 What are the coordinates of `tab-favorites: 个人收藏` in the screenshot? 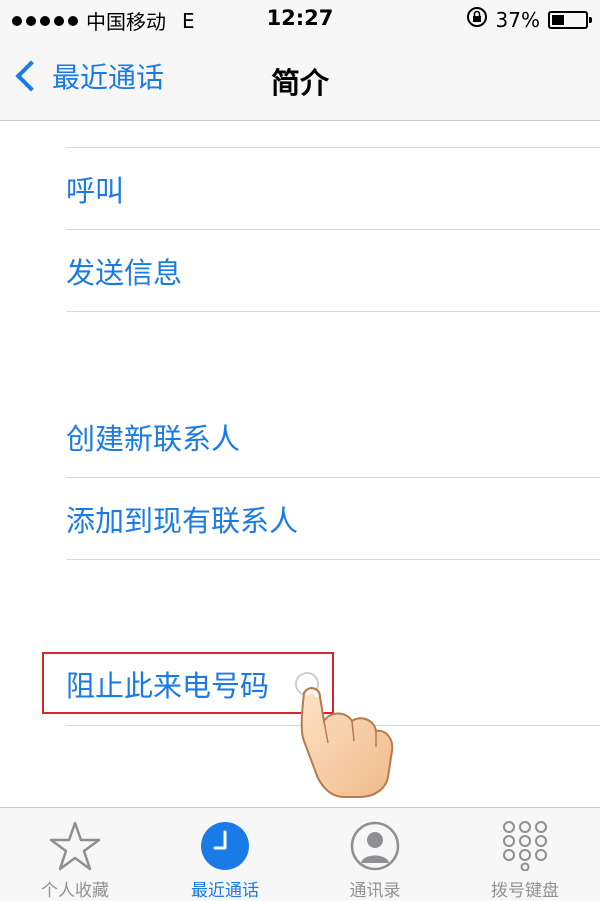 It's located at (75, 854).